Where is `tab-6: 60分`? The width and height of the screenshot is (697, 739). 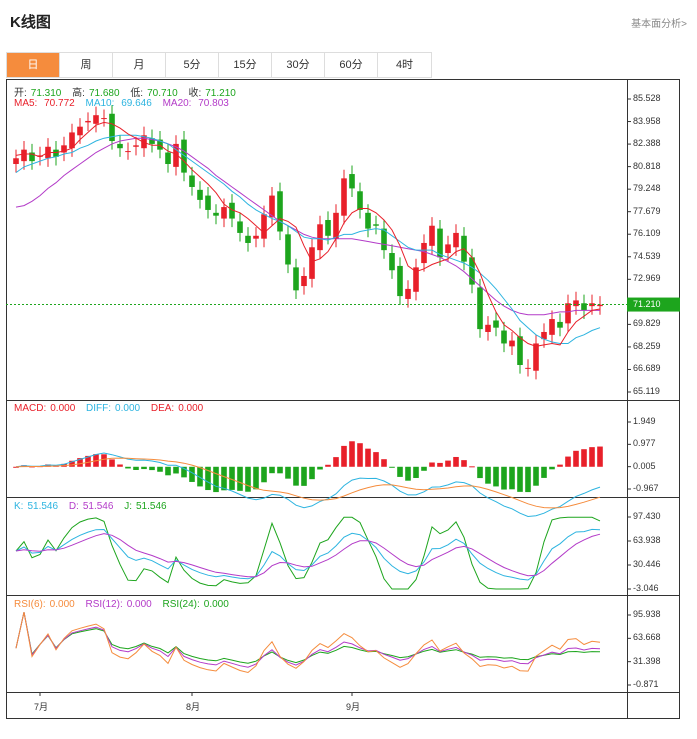
tab-6: 60分 is located at coordinates (351, 65).